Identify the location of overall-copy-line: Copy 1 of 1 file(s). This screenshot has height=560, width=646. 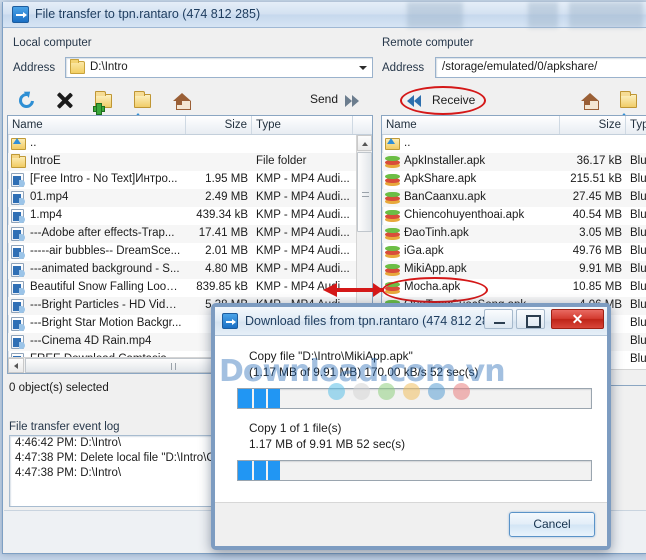
(295, 428).